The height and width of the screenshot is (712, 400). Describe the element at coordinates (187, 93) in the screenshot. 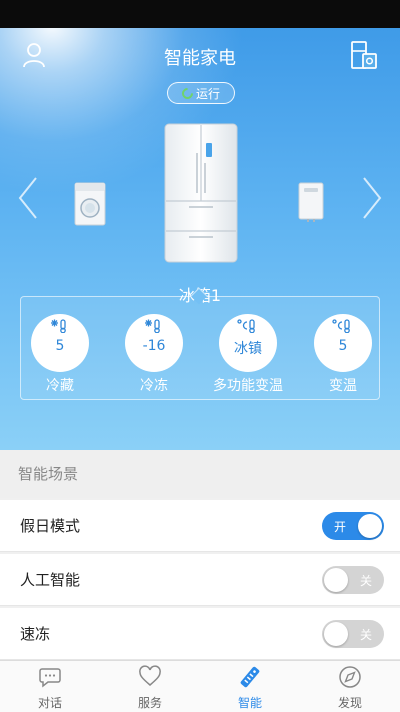

I see `running-icon` at that location.